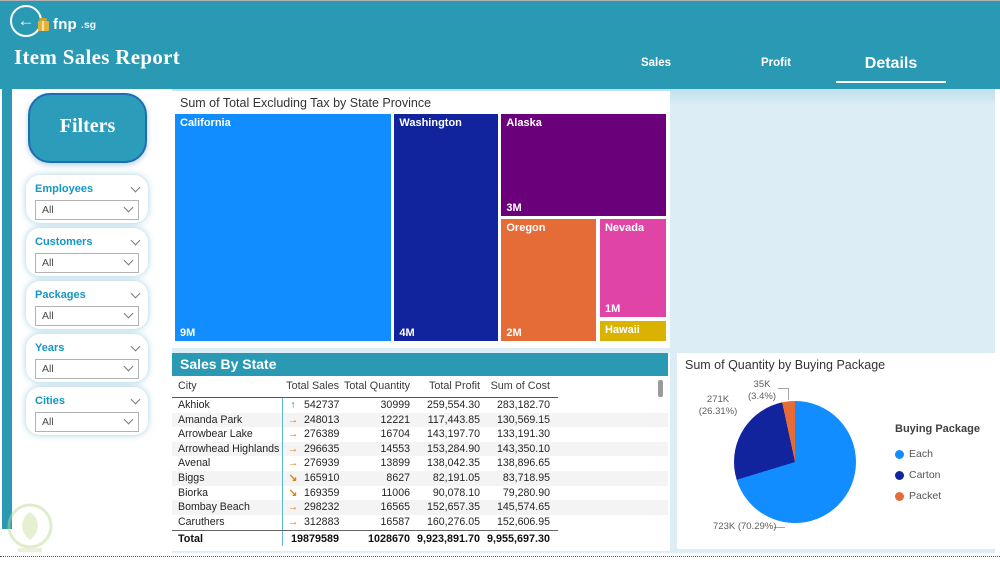 This screenshot has height=562, width=1000. What do you see at coordinates (430, 123) in the screenshot?
I see `tile-name: Washington` at bounding box center [430, 123].